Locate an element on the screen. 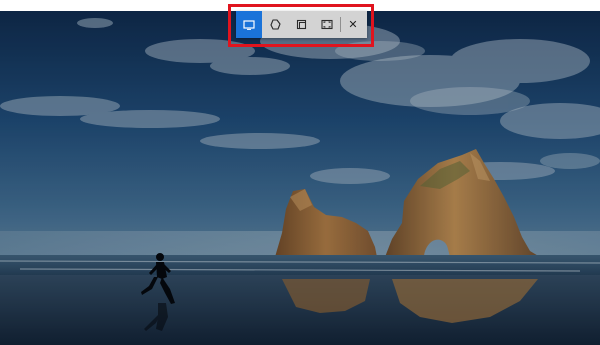 Image resolution: width=600 pixels, height=345 pixels. rectangle-snip-icon is located at coordinates (249, 24).